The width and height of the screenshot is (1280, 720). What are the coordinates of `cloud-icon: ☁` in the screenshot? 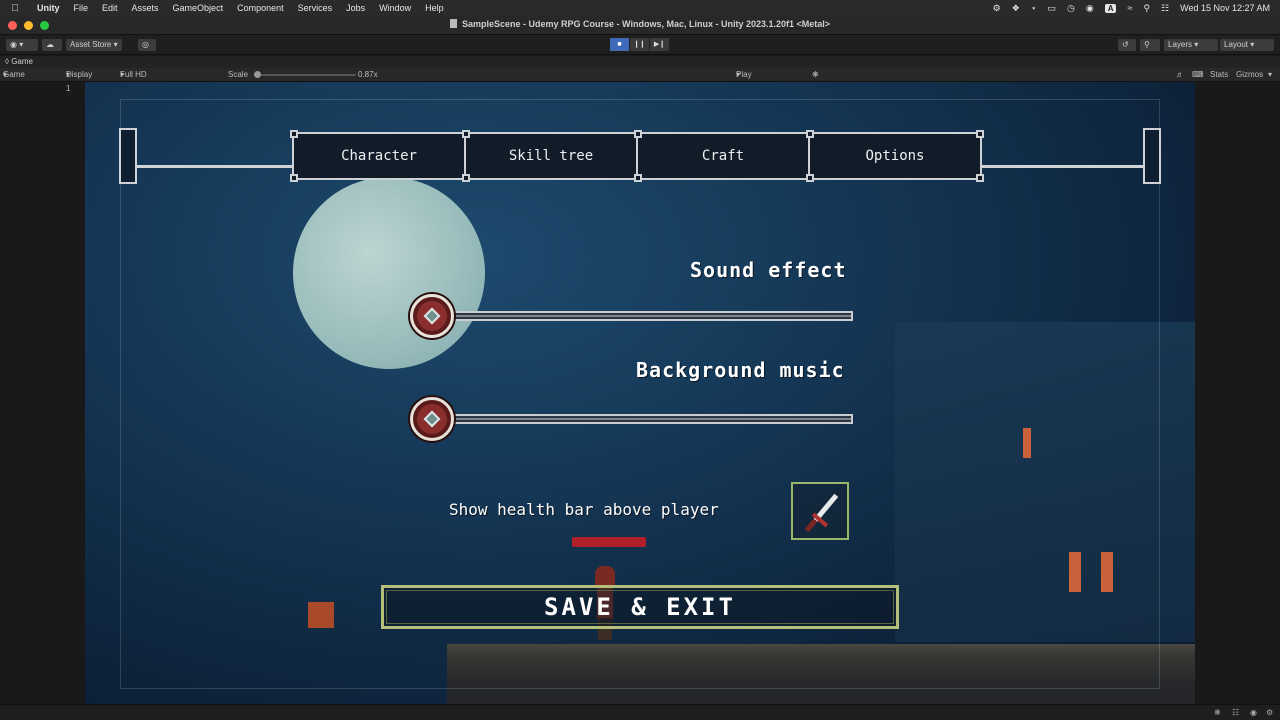 It's located at (52, 45).